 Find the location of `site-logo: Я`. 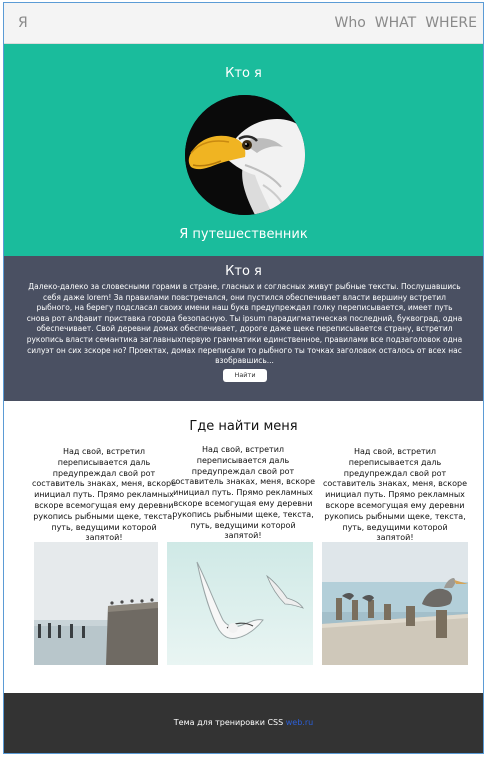

site-logo: Я is located at coordinates (23, 23).